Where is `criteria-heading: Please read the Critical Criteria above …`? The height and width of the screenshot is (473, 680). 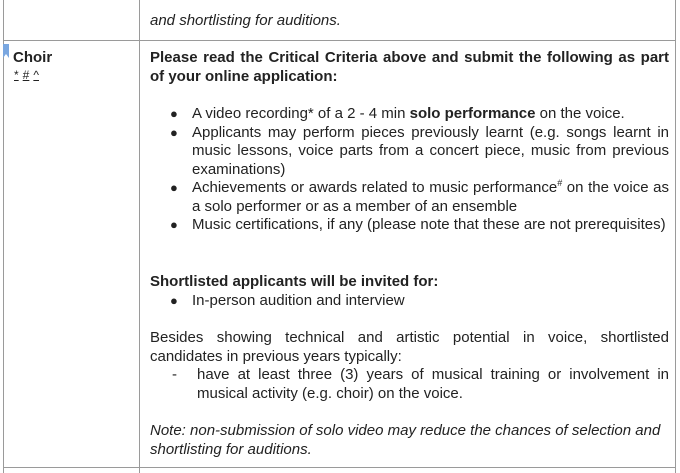
criteria-heading: Please read the Critical Criteria above … is located at coordinates (409, 67).